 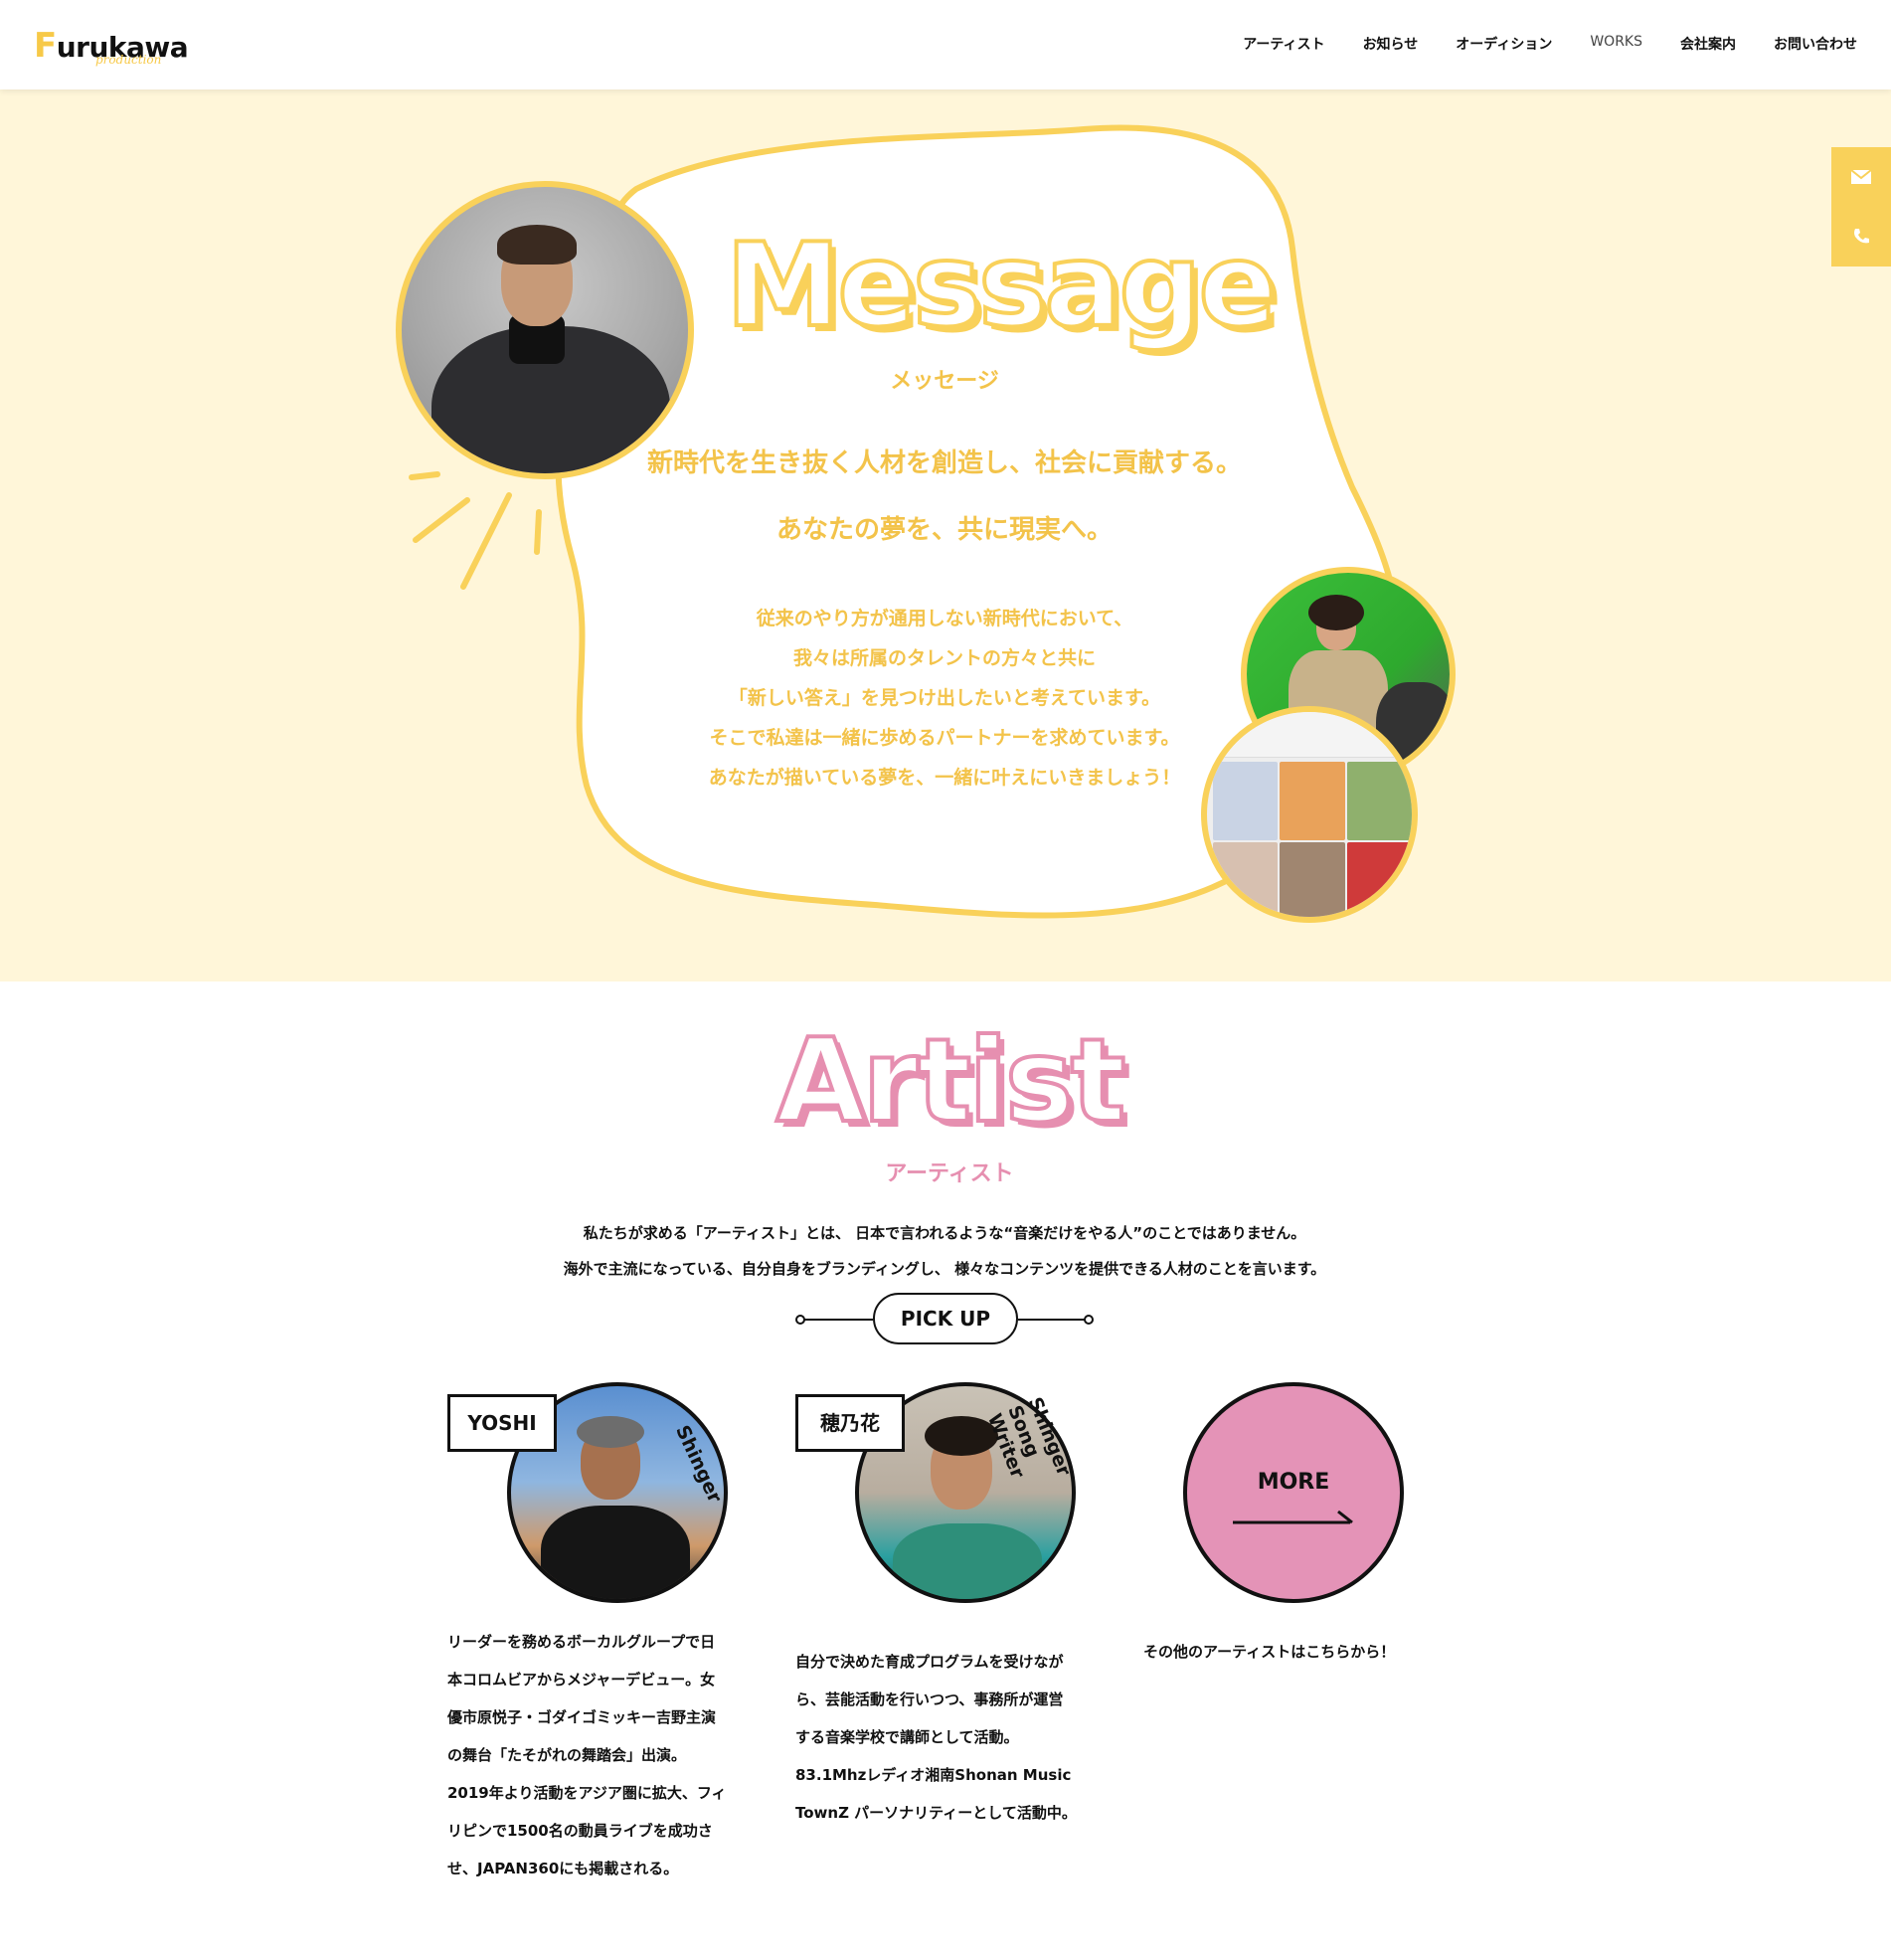 I want to click on arrow-right-icon, so click(x=1293, y=1517).